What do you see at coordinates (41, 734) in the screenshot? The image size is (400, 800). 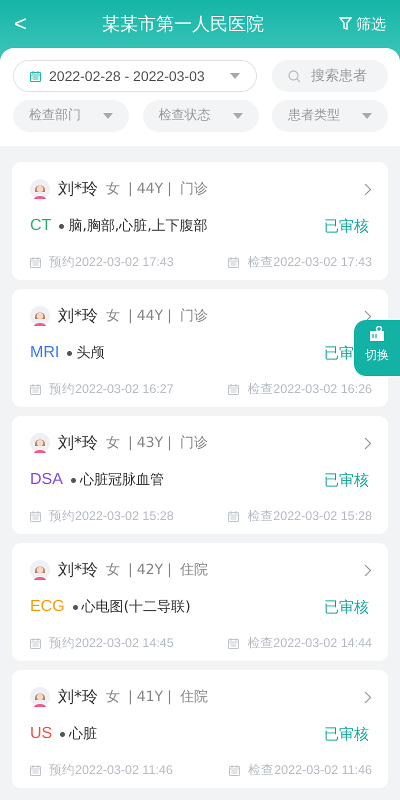 I see `modality-label: US` at bounding box center [41, 734].